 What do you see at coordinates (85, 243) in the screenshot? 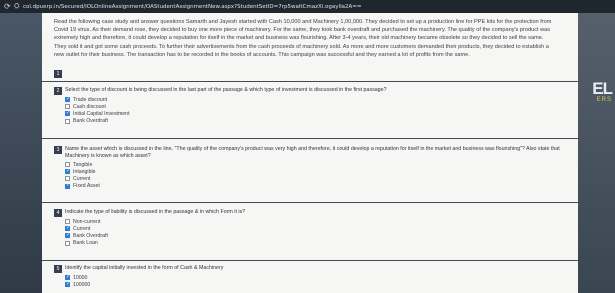
I see `option-label: Bank Loan` at bounding box center [85, 243].